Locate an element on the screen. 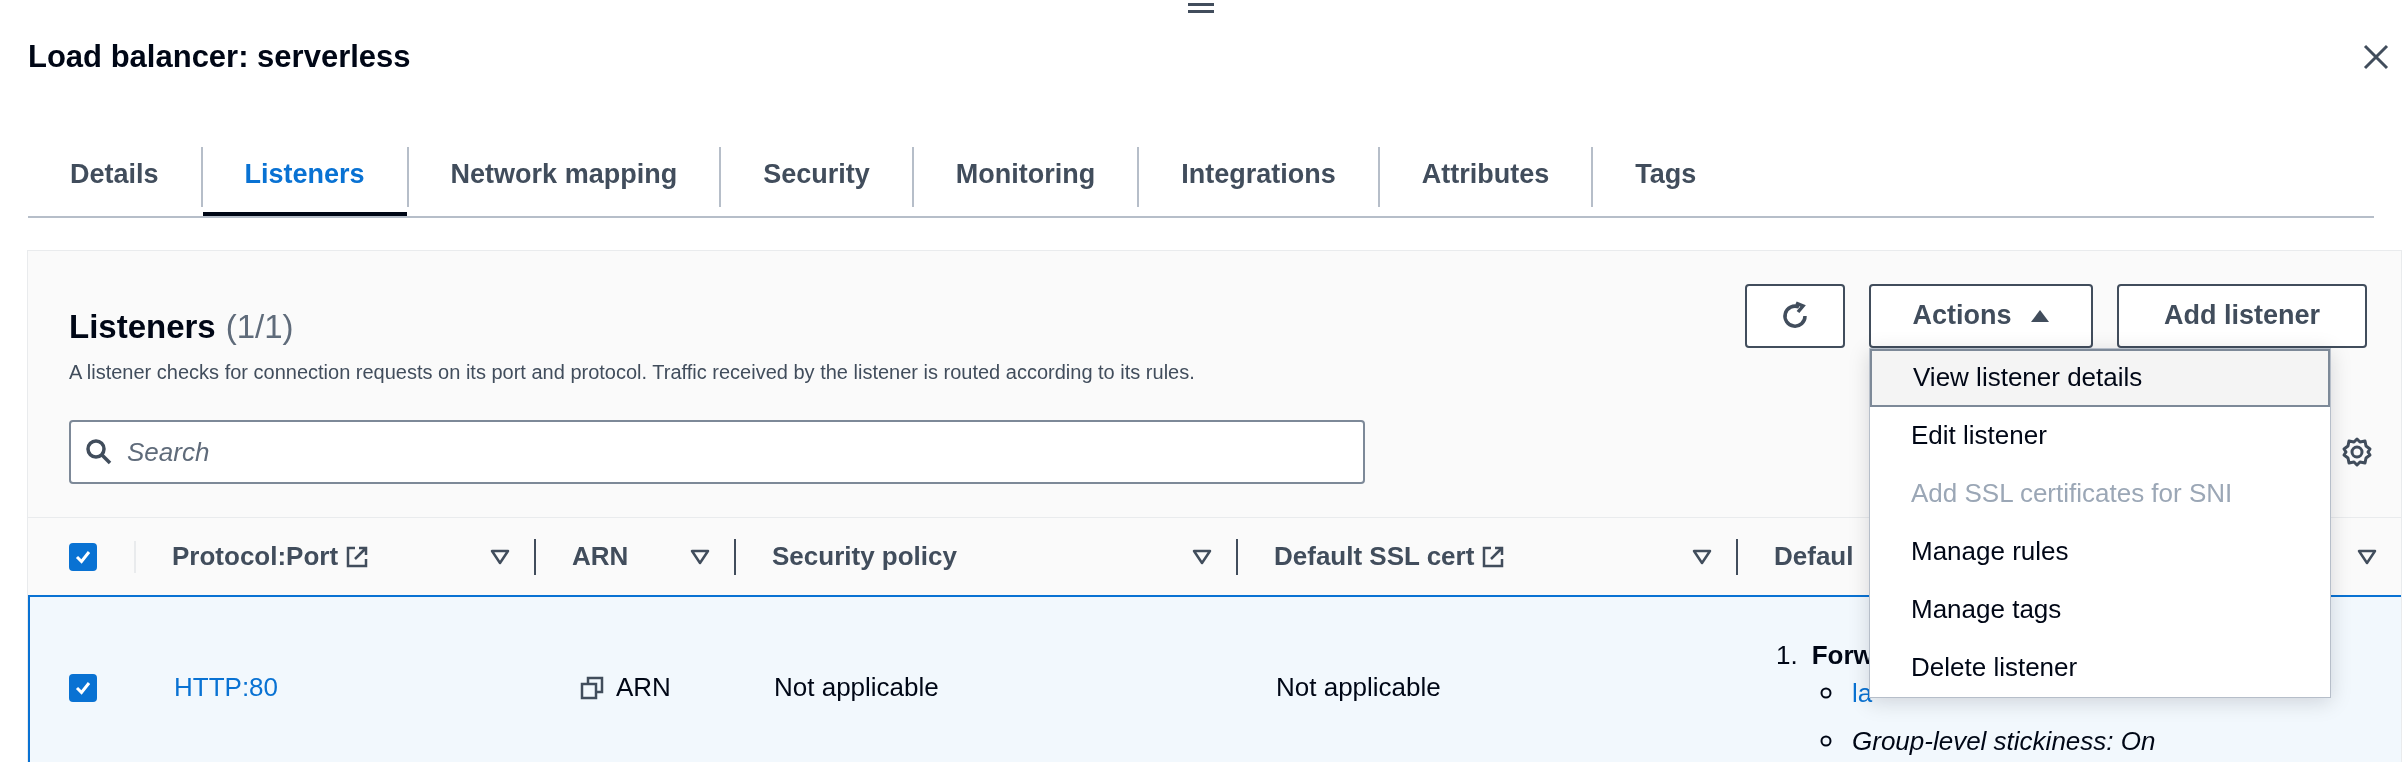  tab: Integrations is located at coordinates (1258, 176).